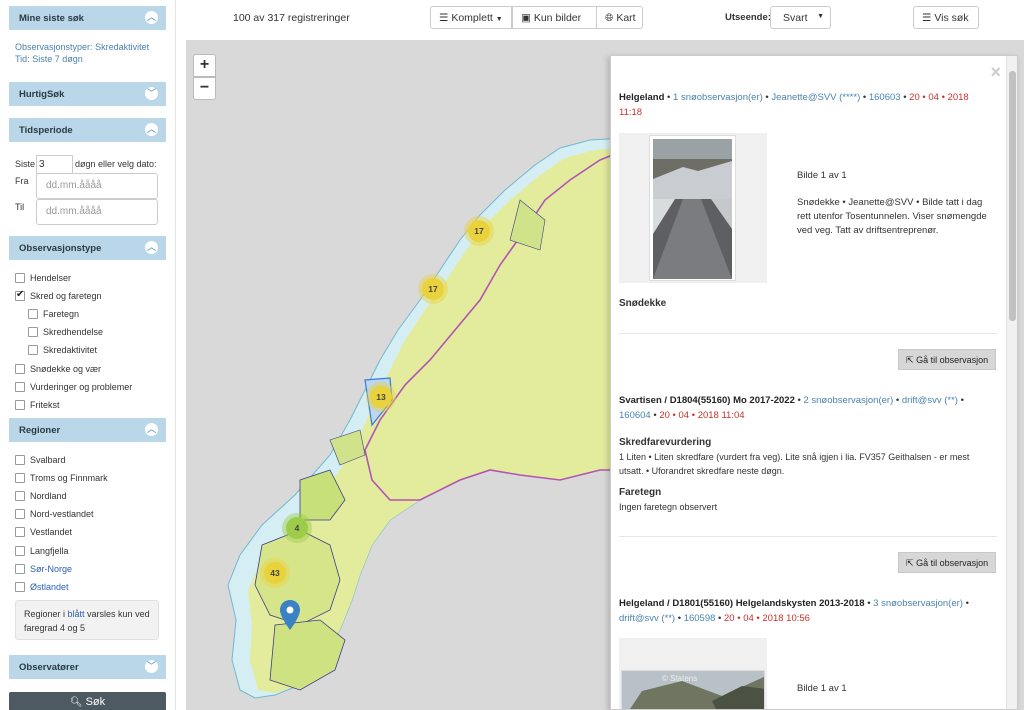 Image resolution: width=1024 pixels, height=710 pixels. I want to click on obs3-image-frame: © Statens, so click(693, 673).